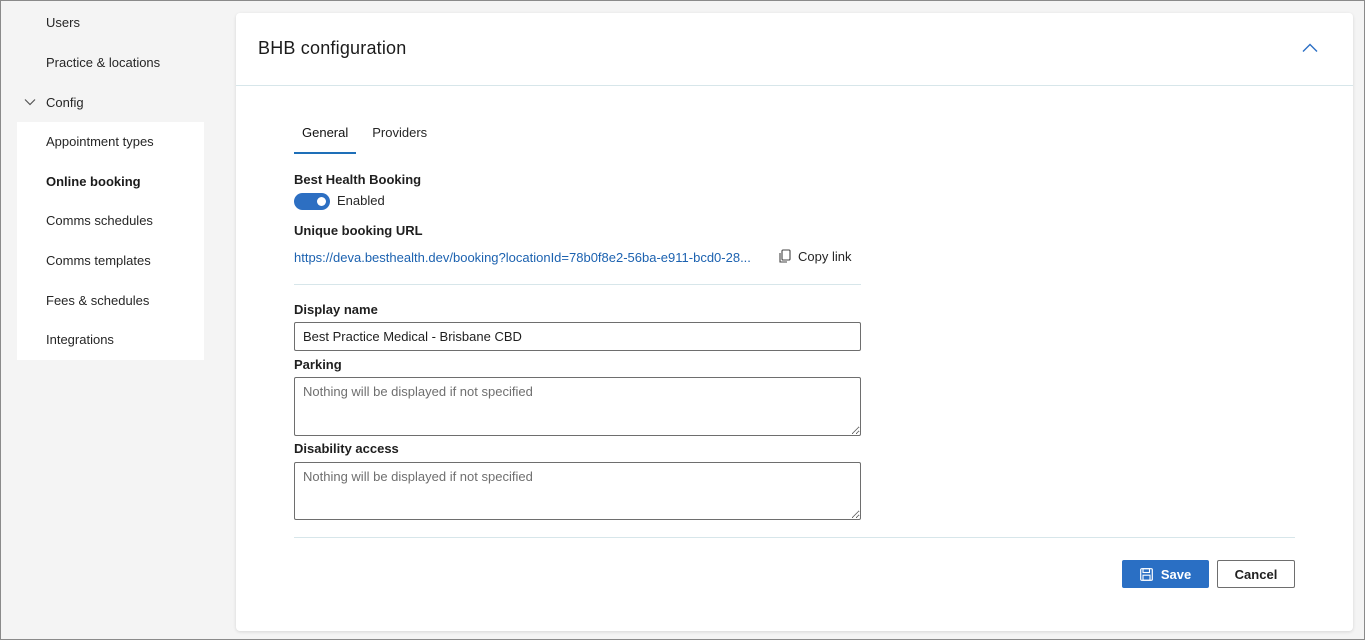 The image size is (1365, 640). Describe the element at coordinates (30, 102) in the screenshot. I see `chevron-down-icon` at that location.